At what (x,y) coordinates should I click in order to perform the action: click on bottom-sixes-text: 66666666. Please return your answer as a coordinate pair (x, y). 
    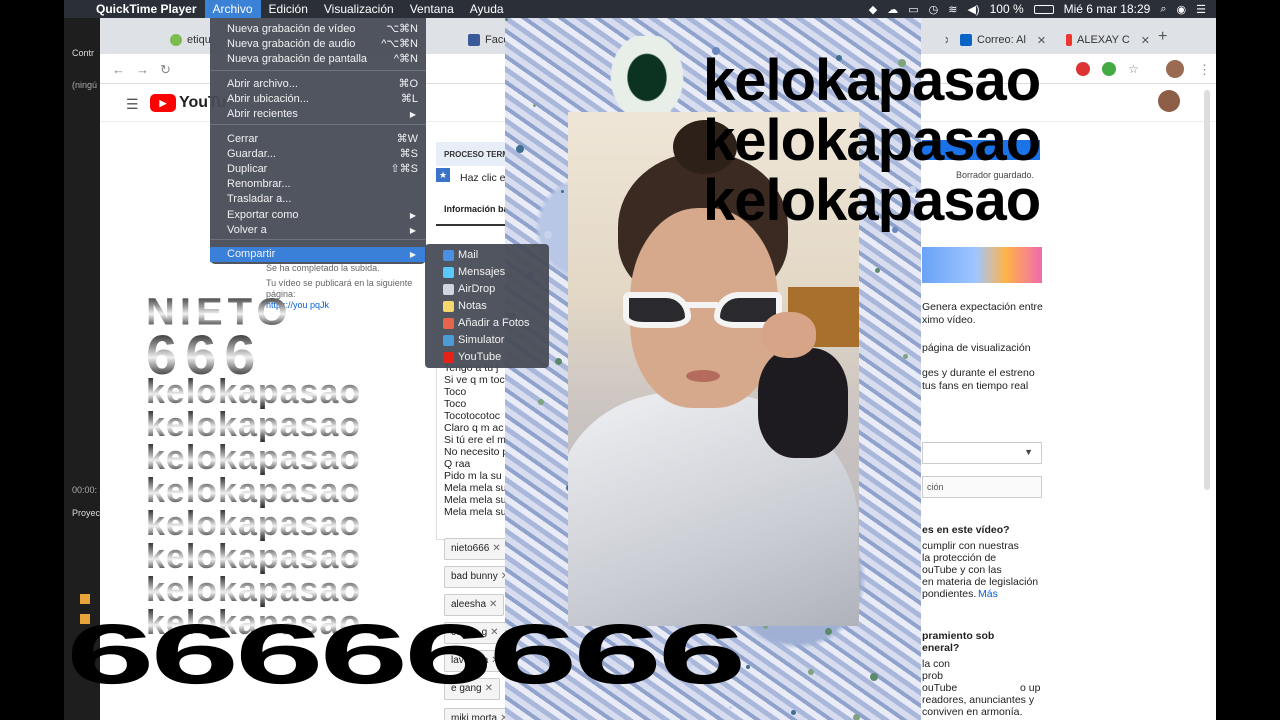
    Looking at the image, I should click on (406, 657).